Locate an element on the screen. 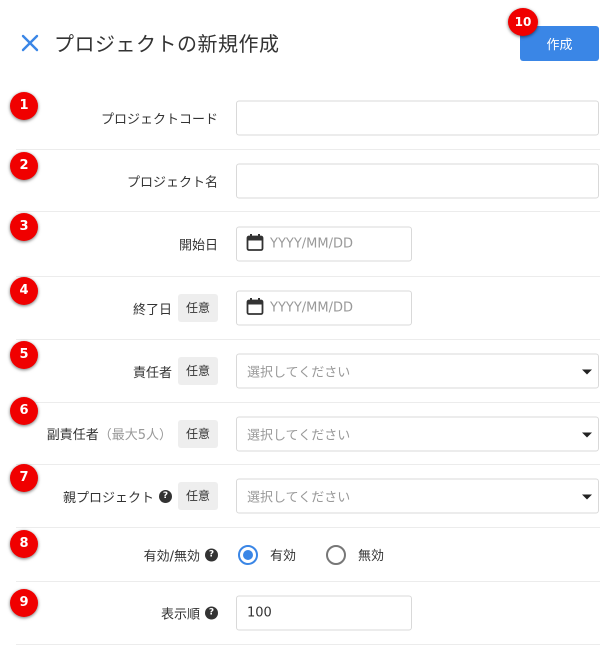 This screenshot has height=650, width=616. status-option-disabled: 無効 is located at coordinates (355, 554).